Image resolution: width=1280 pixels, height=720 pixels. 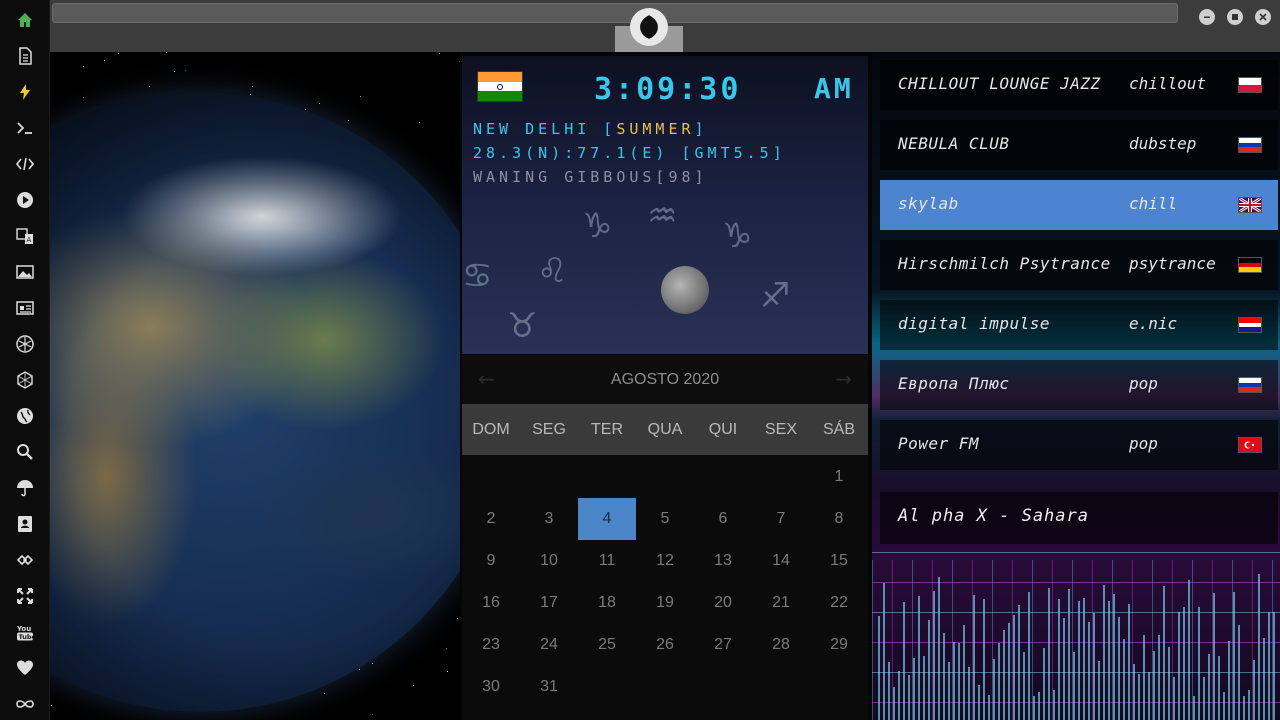 I want to click on station-genre: dubstep, so click(x=1163, y=143).